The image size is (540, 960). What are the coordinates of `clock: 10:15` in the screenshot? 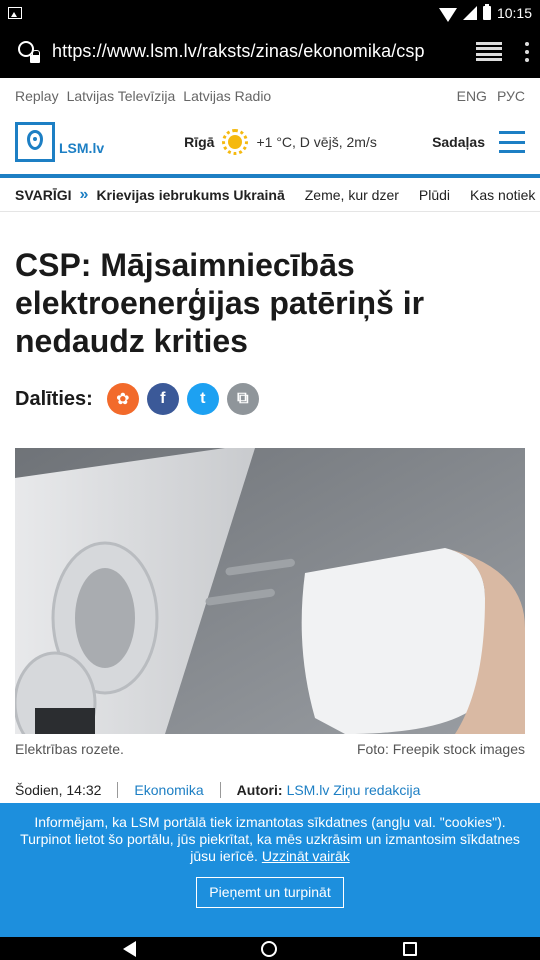 It's located at (514, 12).